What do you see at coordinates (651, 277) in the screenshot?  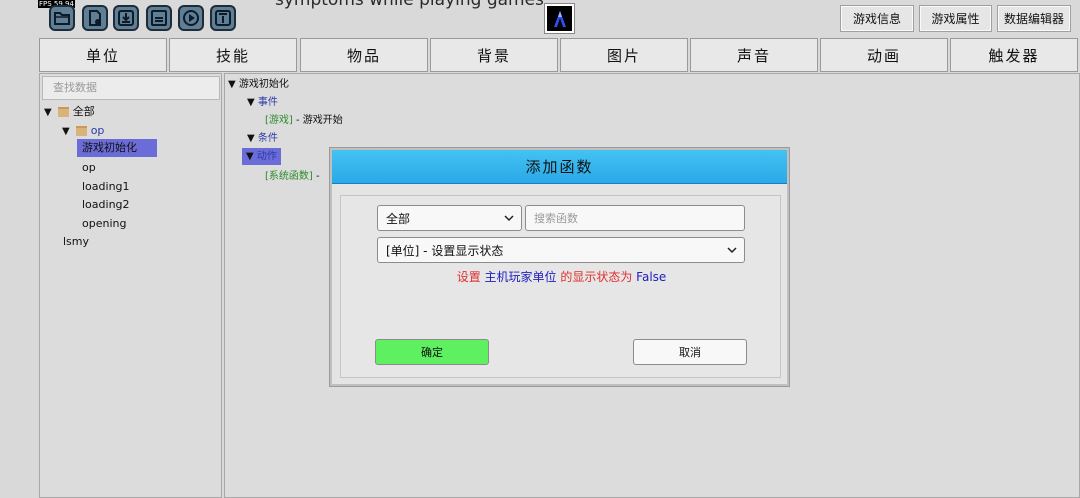 I see `param-link: False` at bounding box center [651, 277].